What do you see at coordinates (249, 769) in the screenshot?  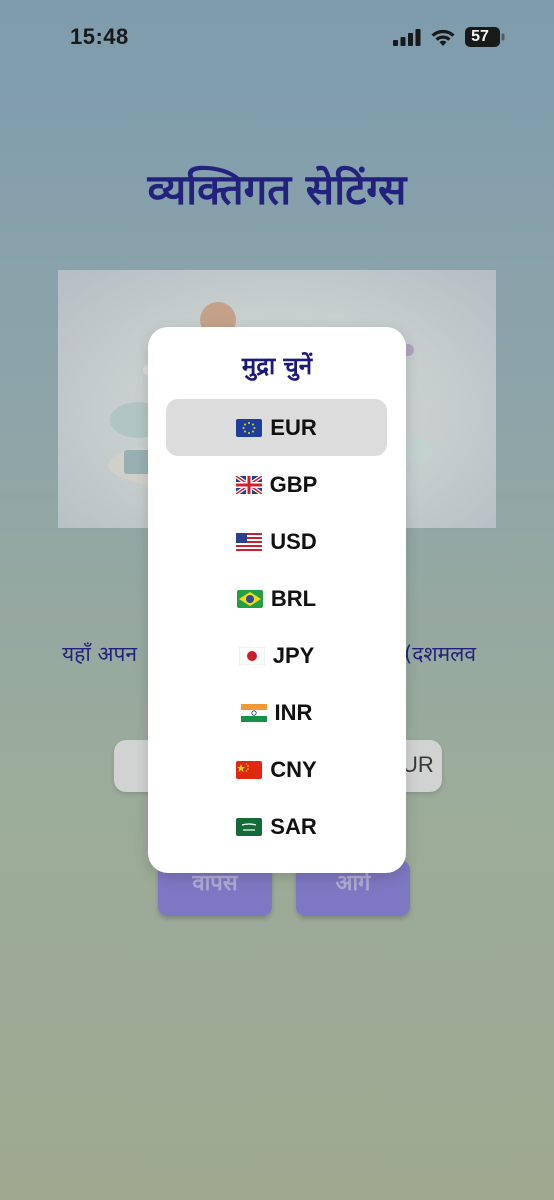 I see `china-flag-icon` at bounding box center [249, 769].